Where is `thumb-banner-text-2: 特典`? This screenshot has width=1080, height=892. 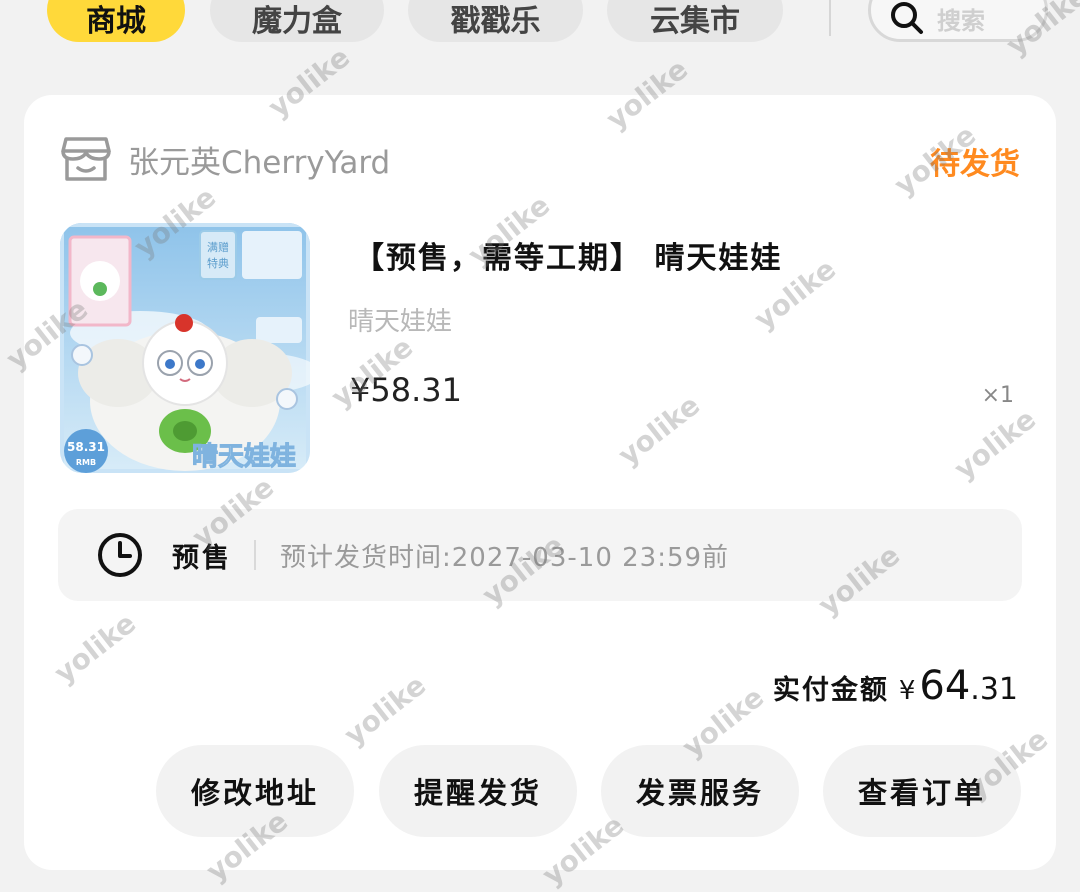 thumb-banner-text-2: 特典 is located at coordinates (218, 263).